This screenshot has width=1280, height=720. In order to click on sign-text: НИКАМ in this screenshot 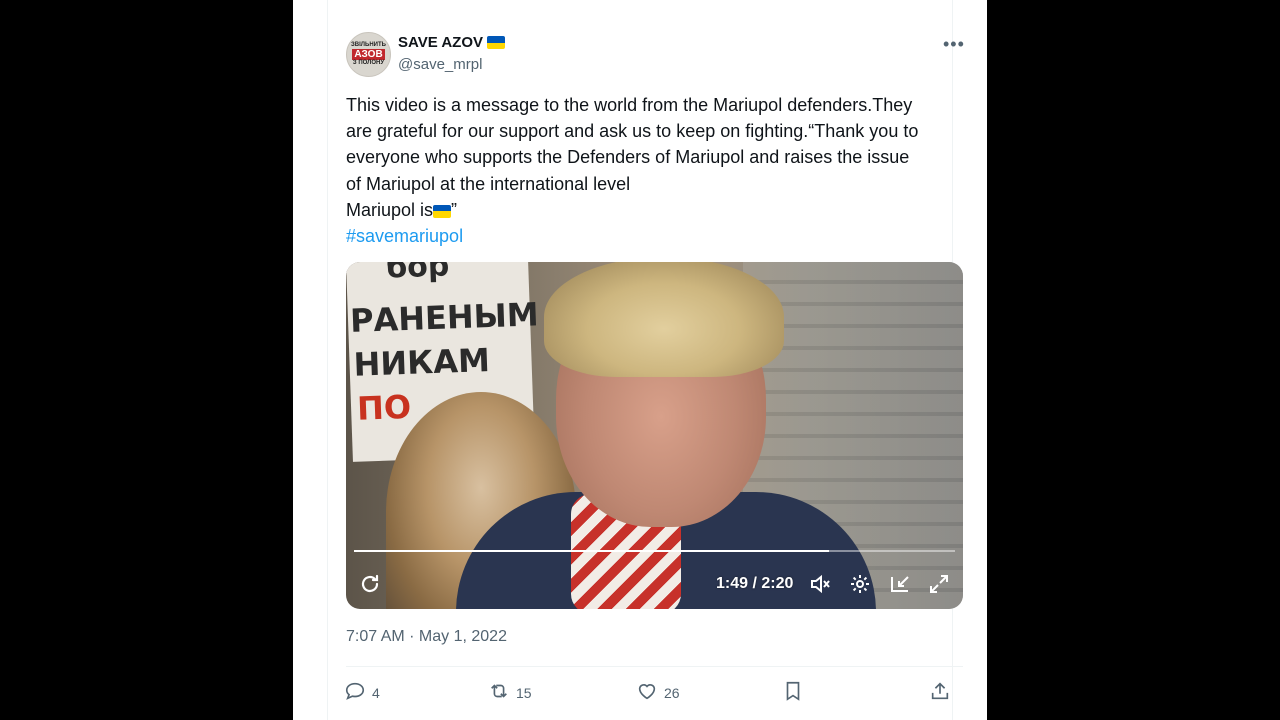, I will do `click(421, 362)`.